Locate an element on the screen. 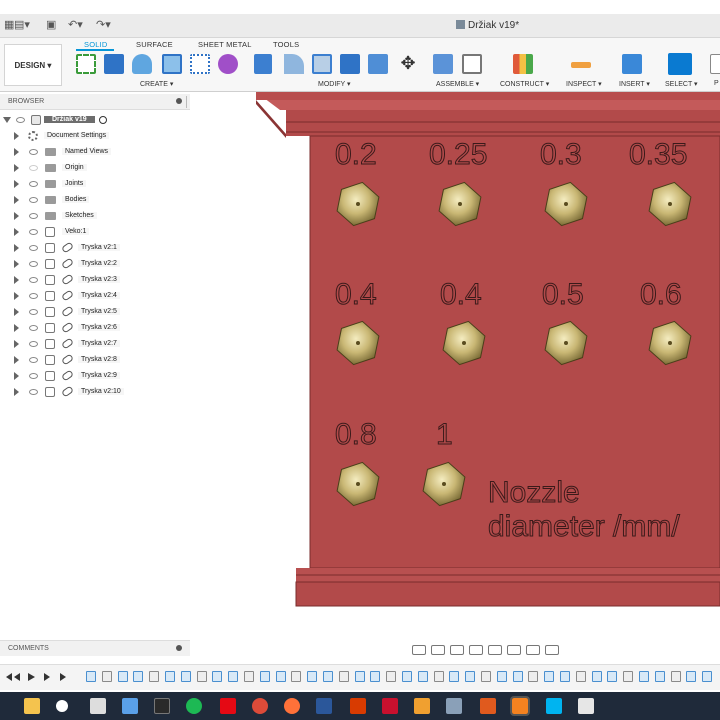  comments-pin-icon is located at coordinates (179, 648).